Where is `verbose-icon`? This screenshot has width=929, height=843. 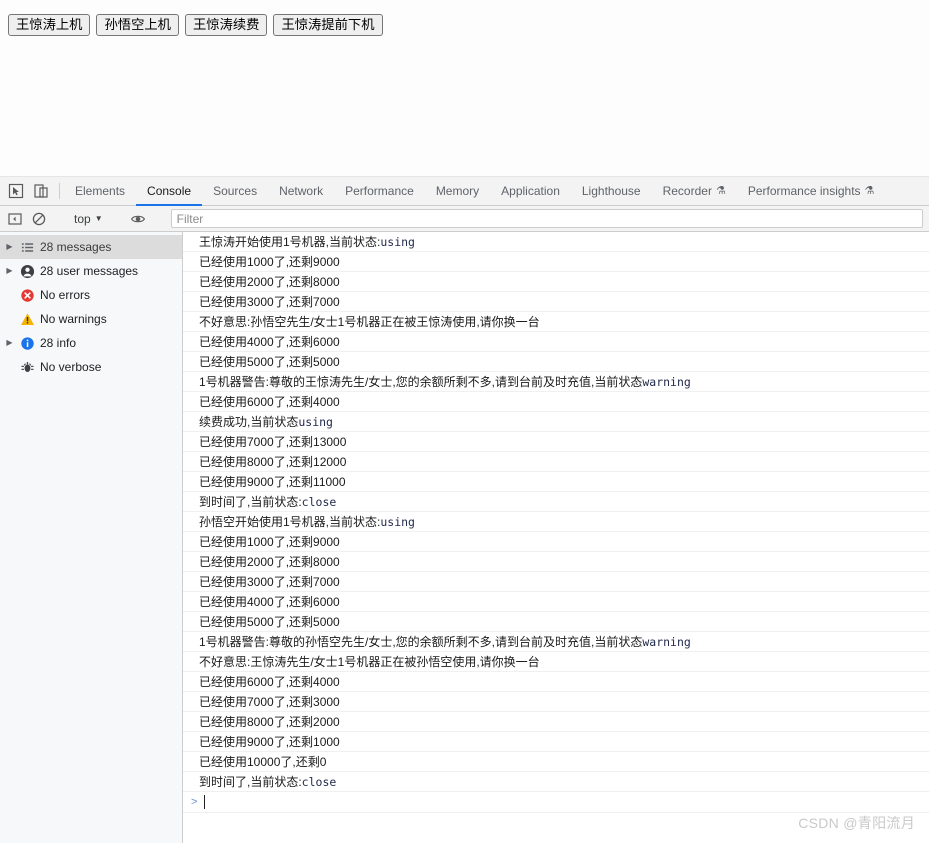
verbose-icon is located at coordinates (27, 367).